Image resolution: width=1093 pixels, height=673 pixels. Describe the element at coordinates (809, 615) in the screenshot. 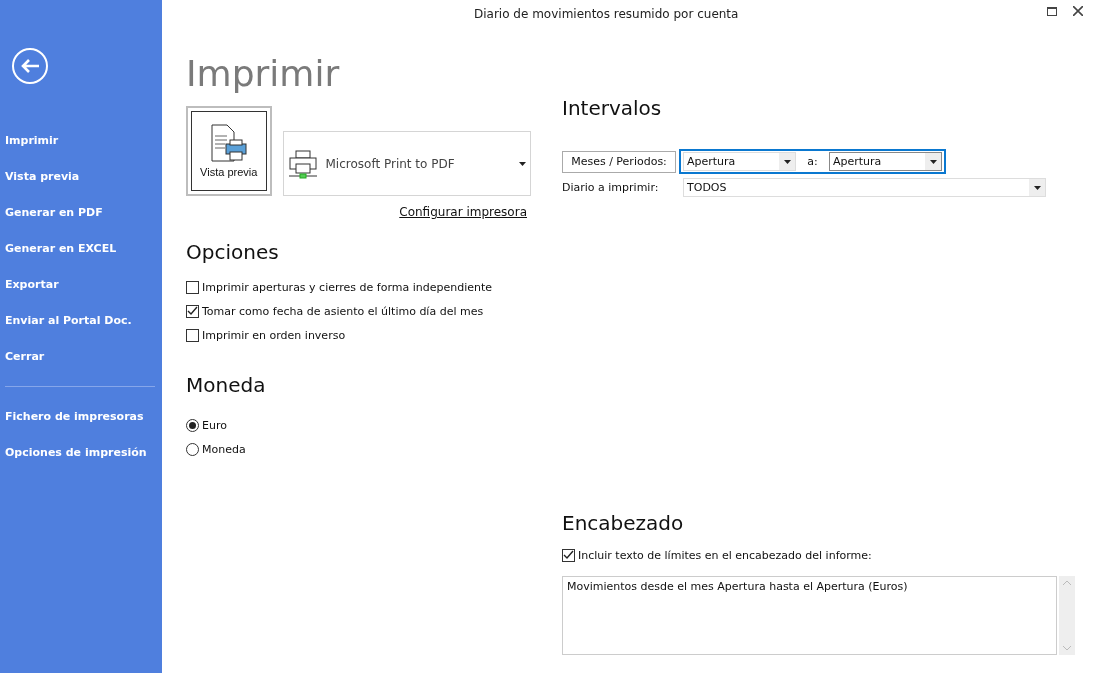

I see `header-text-field: Movimientos desde el mes Apertura hasta el Apertura (Euros)` at that location.